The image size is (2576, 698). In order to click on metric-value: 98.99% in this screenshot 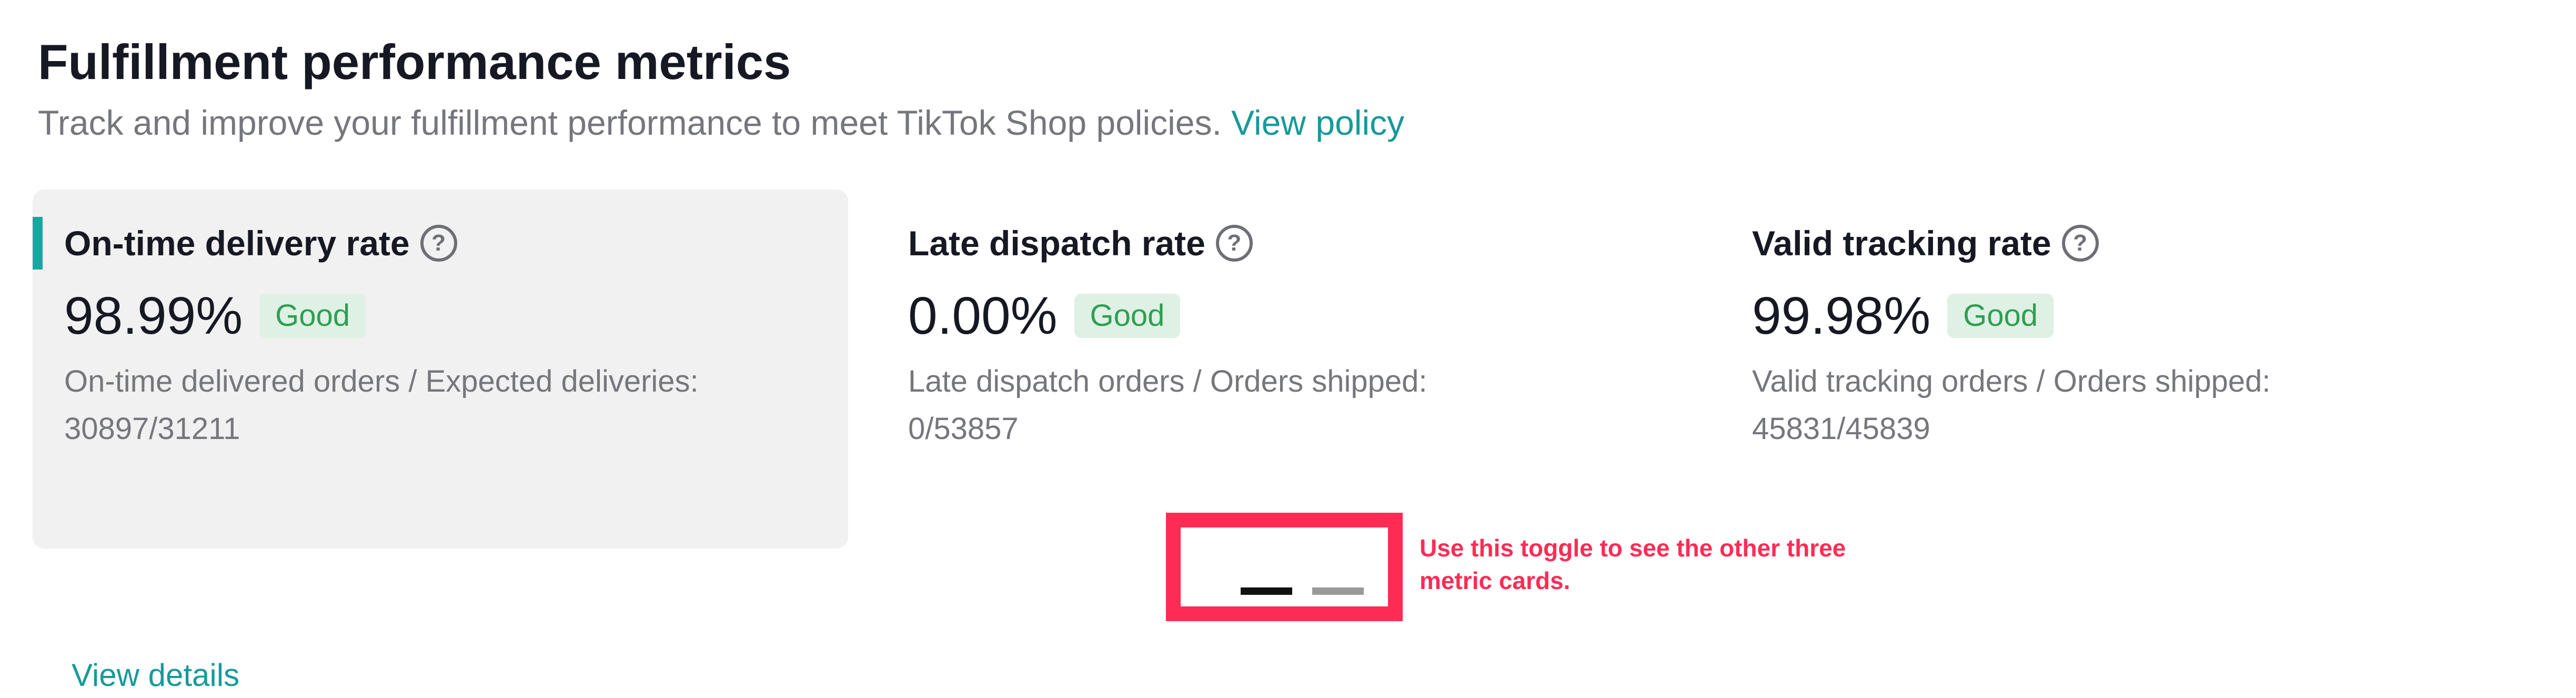, I will do `click(154, 315)`.